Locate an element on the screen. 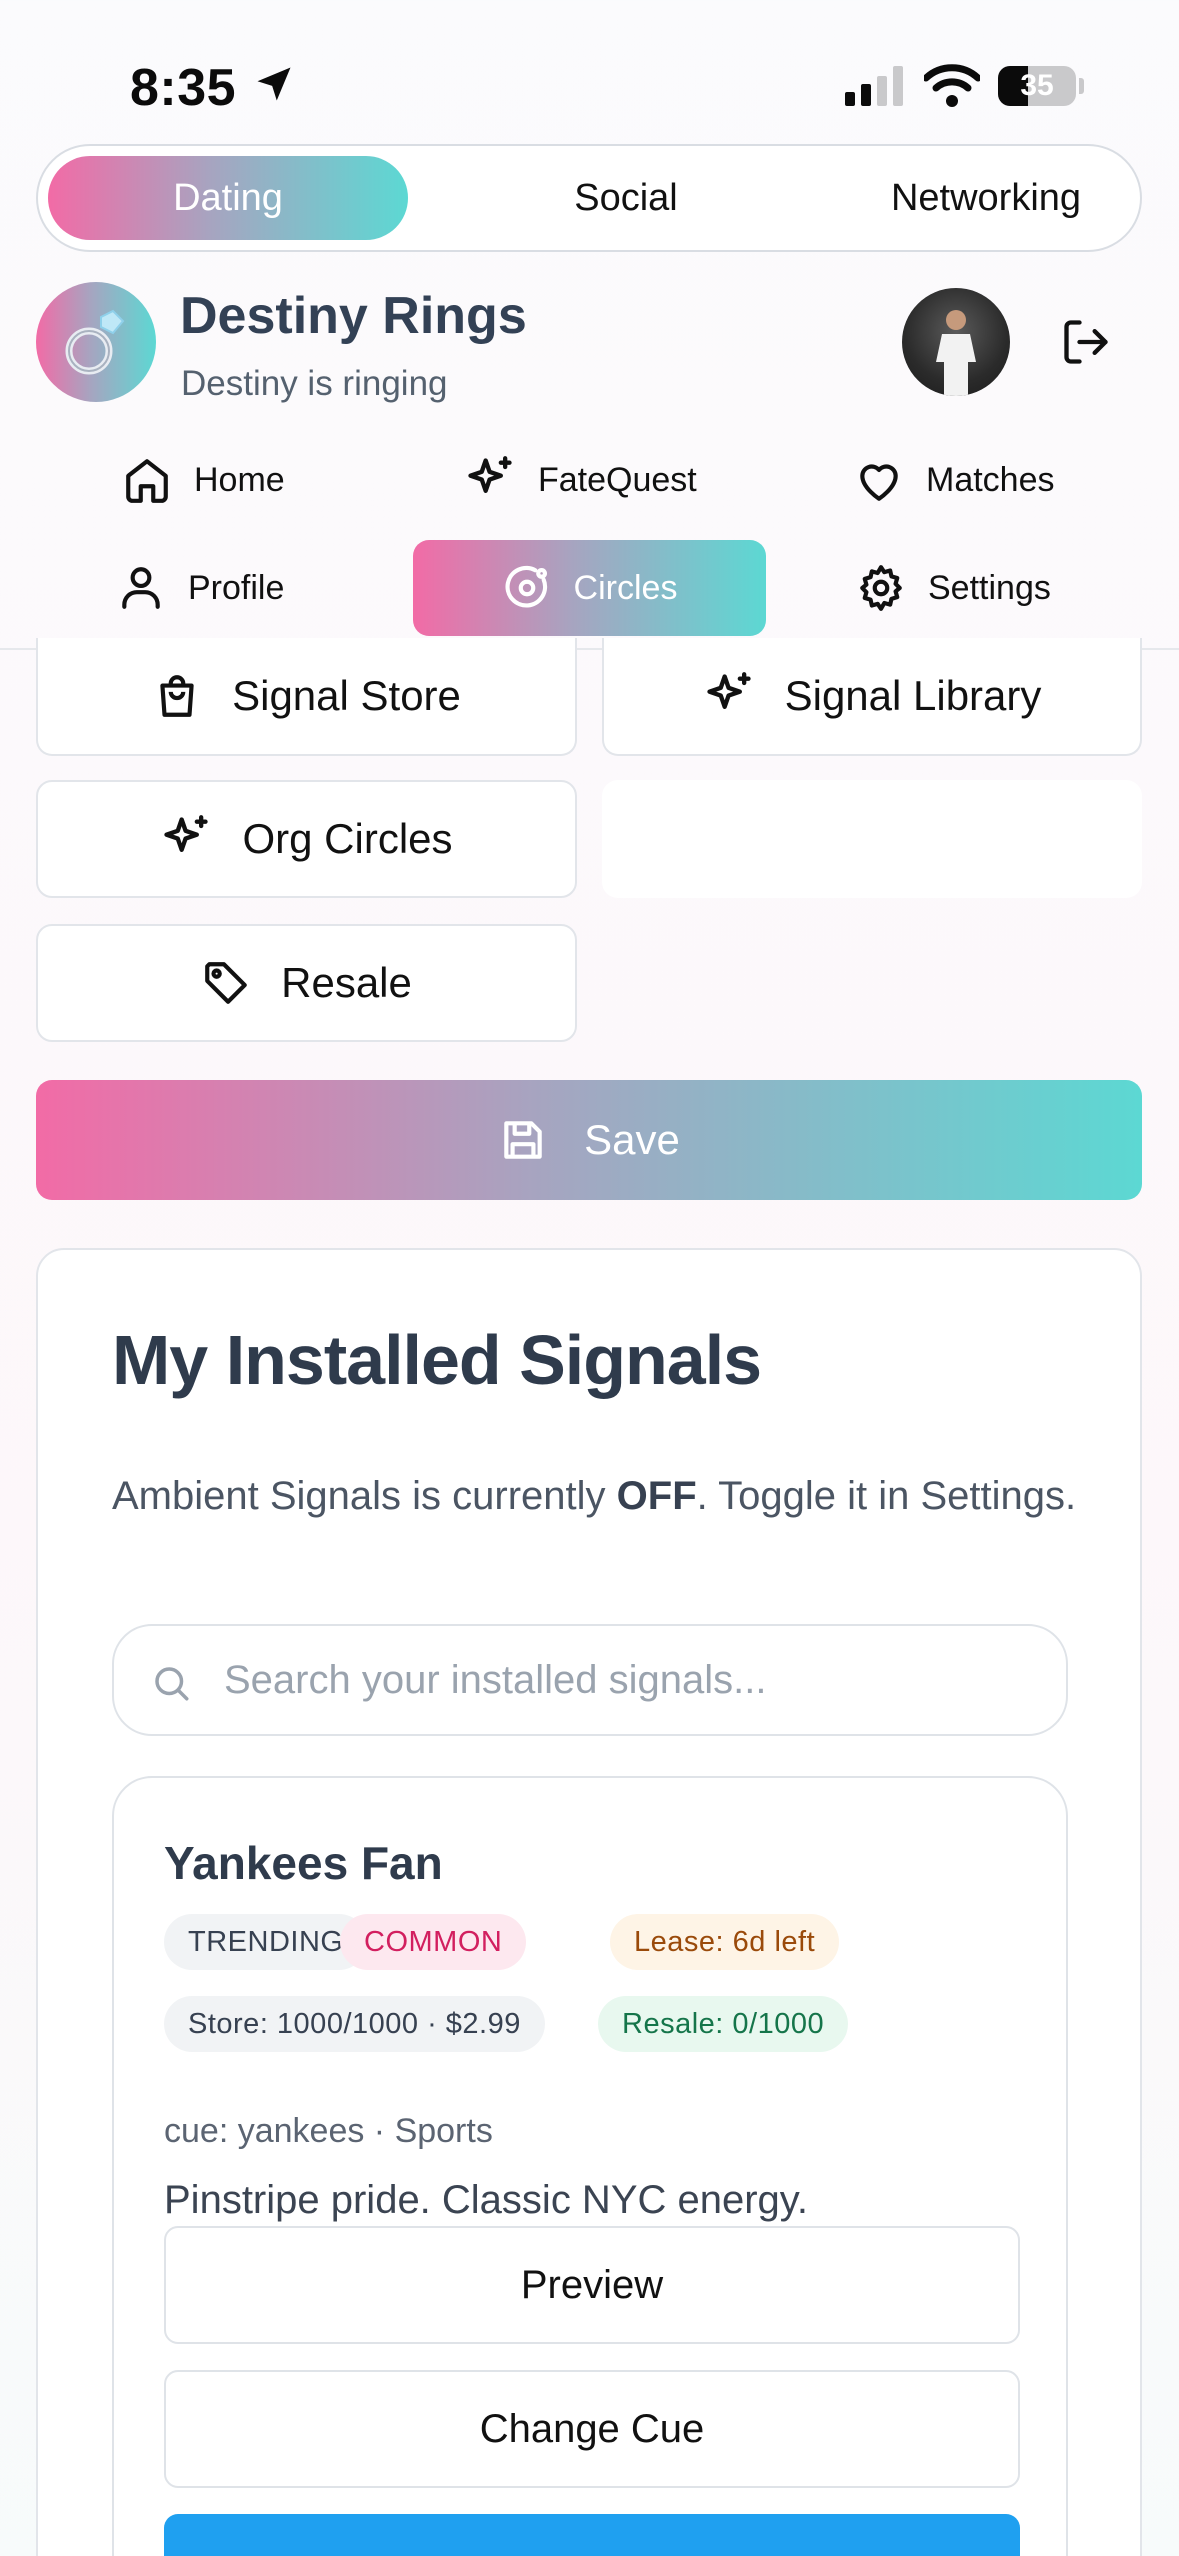 The width and height of the screenshot is (1179, 2556). user-avatar is located at coordinates (956, 342).